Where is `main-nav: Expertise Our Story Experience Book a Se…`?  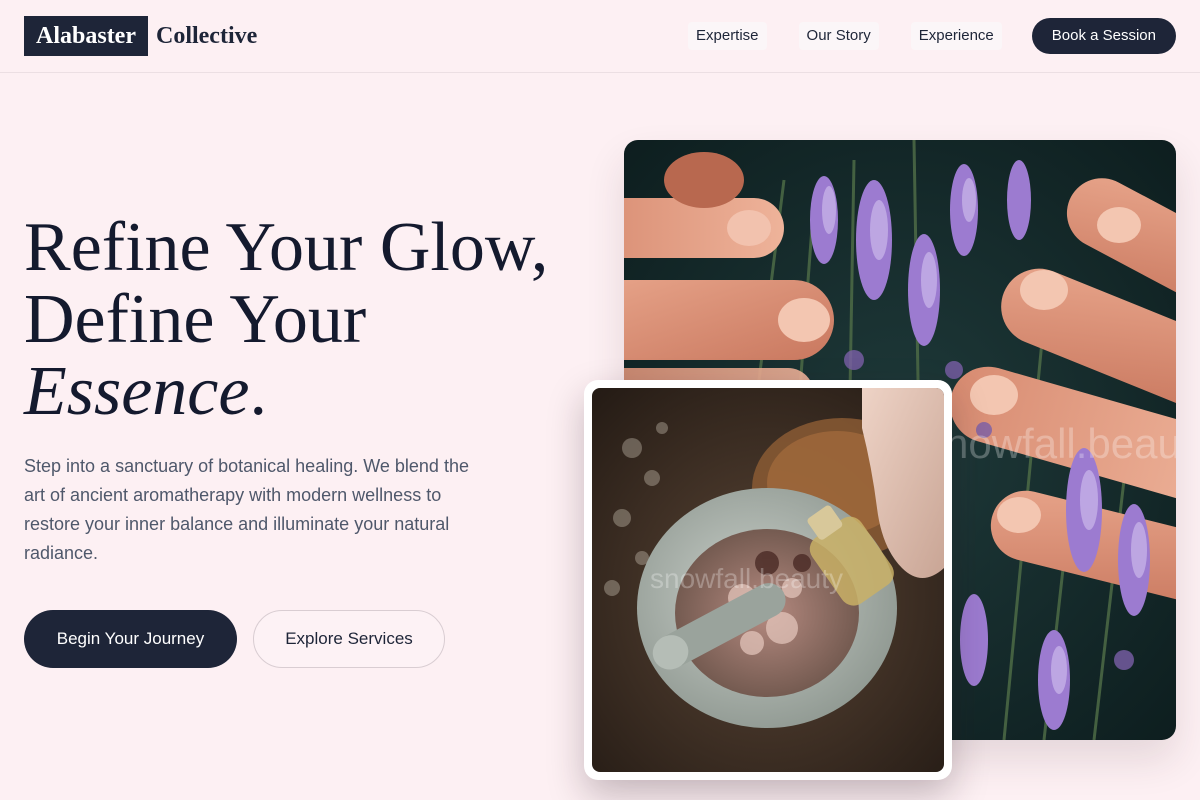
main-nav: Expertise Our Story Experience Book a Se… is located at coordinates (932, 36).